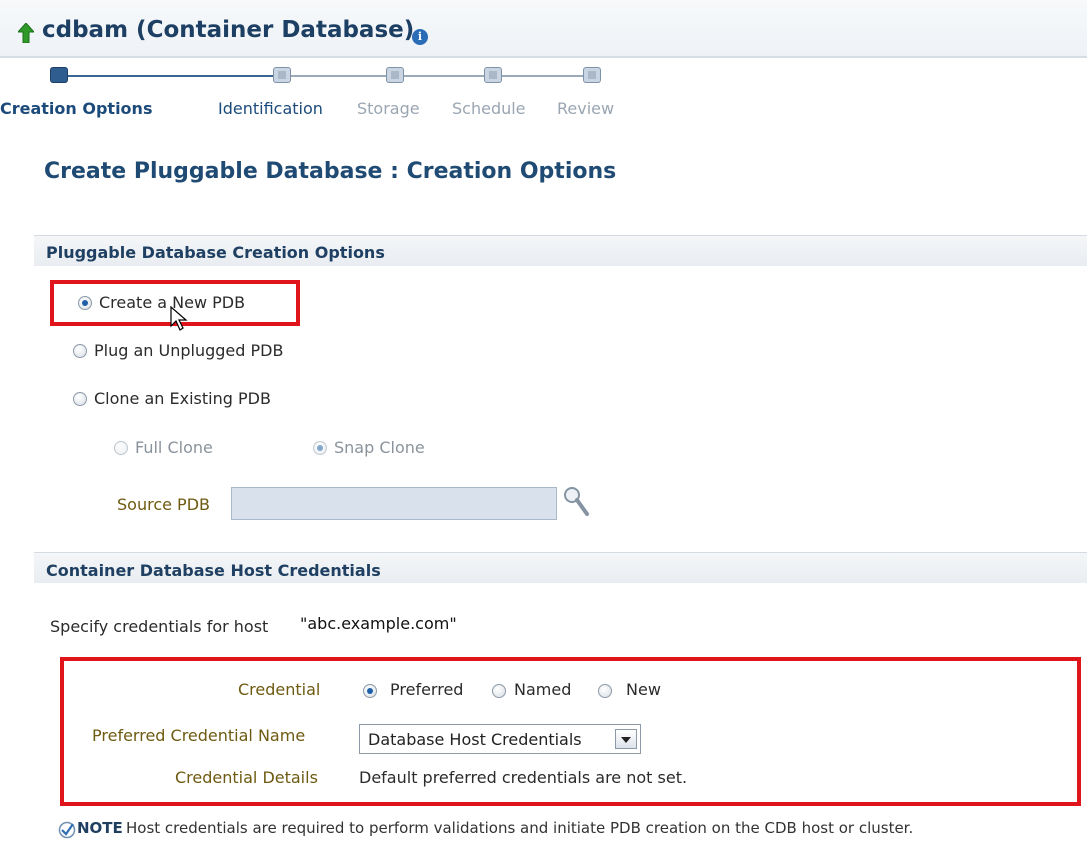  Describe the element at coordinates (182, 398) in the screenshot. I see `clone-existing-pdb-label: Clone an Existing PDB` at that location.